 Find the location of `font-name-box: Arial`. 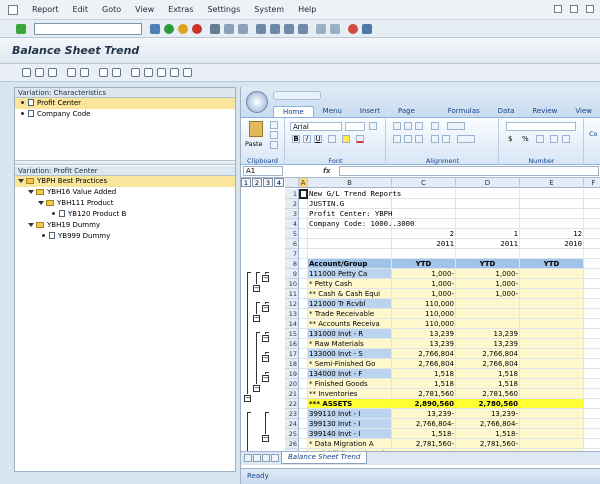

font-name-box: Arial is located at coordinates (316, 126).